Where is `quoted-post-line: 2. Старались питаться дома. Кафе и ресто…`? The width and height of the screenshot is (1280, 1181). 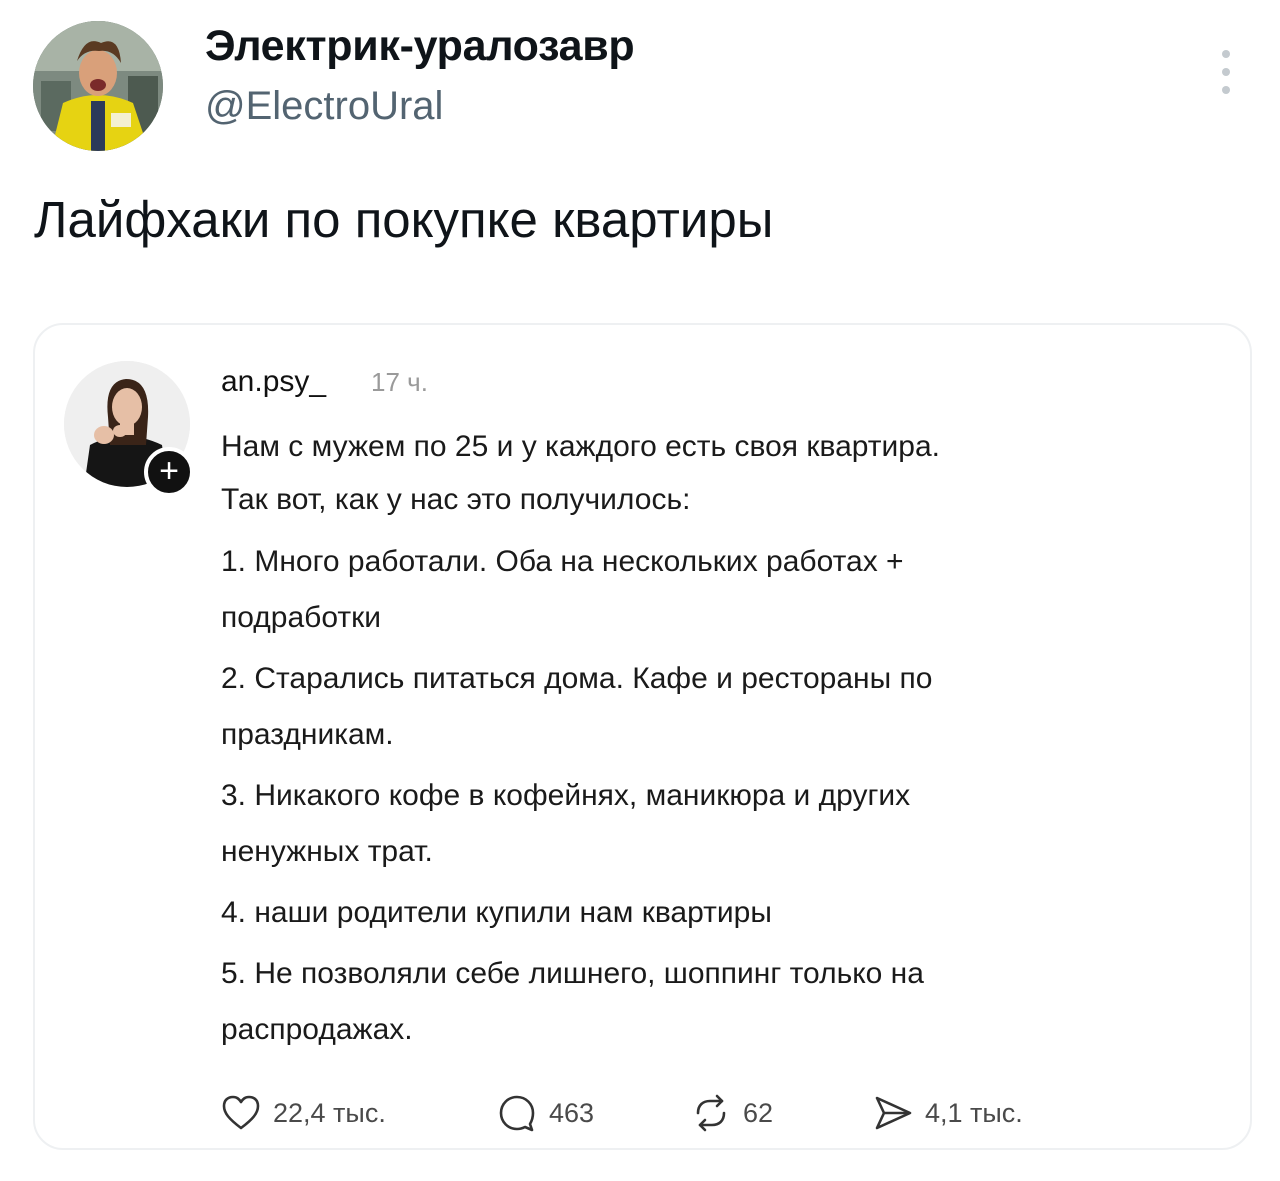 quoted-post-line: 2. Старались питаться дома. Кафе и ресто… is located at coordinates (577, 678).